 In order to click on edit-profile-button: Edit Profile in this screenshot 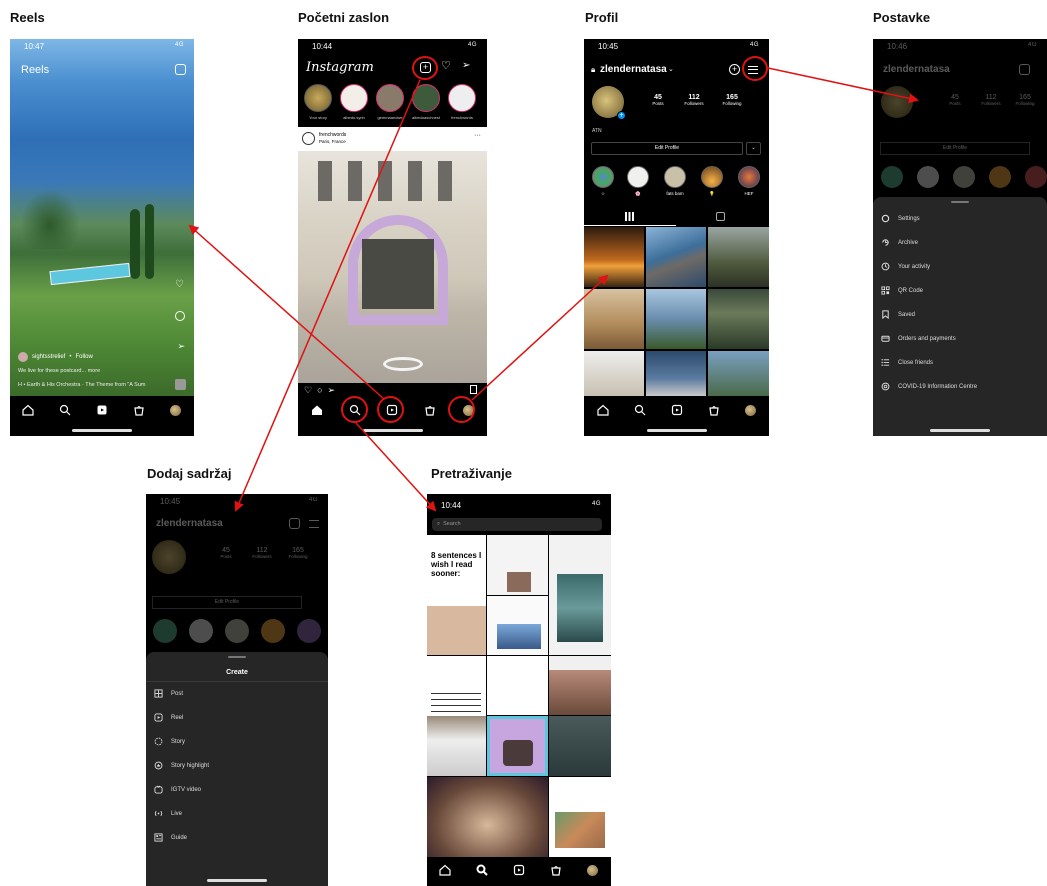, I will do `click(667, 148)`.